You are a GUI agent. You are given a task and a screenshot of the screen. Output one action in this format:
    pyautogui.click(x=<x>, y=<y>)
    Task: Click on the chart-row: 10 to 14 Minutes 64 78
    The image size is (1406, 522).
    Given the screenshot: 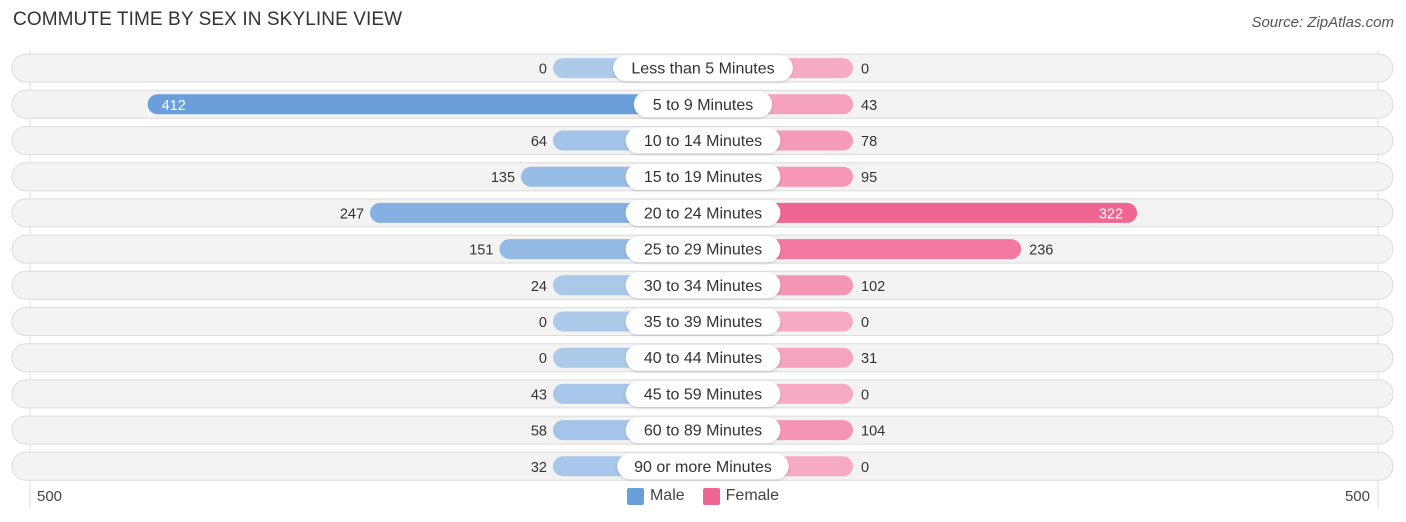 What is the action you would take?
    pyautogui.click(x=702, y=140)
    